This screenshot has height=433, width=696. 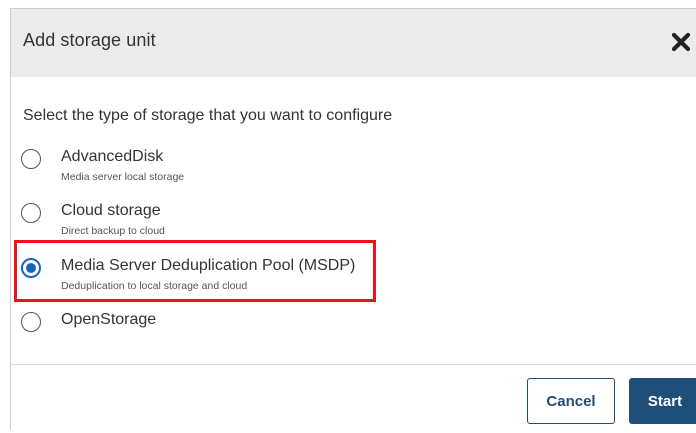 I want to click on radio-openstorage, so click(x=31, y=322).